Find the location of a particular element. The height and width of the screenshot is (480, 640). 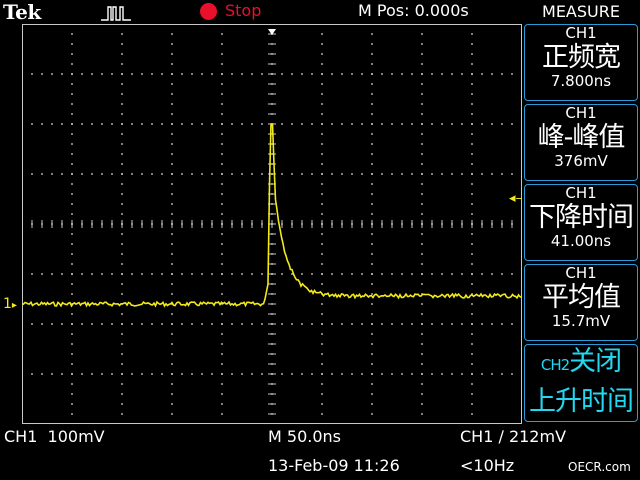

measurement-slot-4: CH1 平均值 15.7mV is located at coordinates (581, 302).